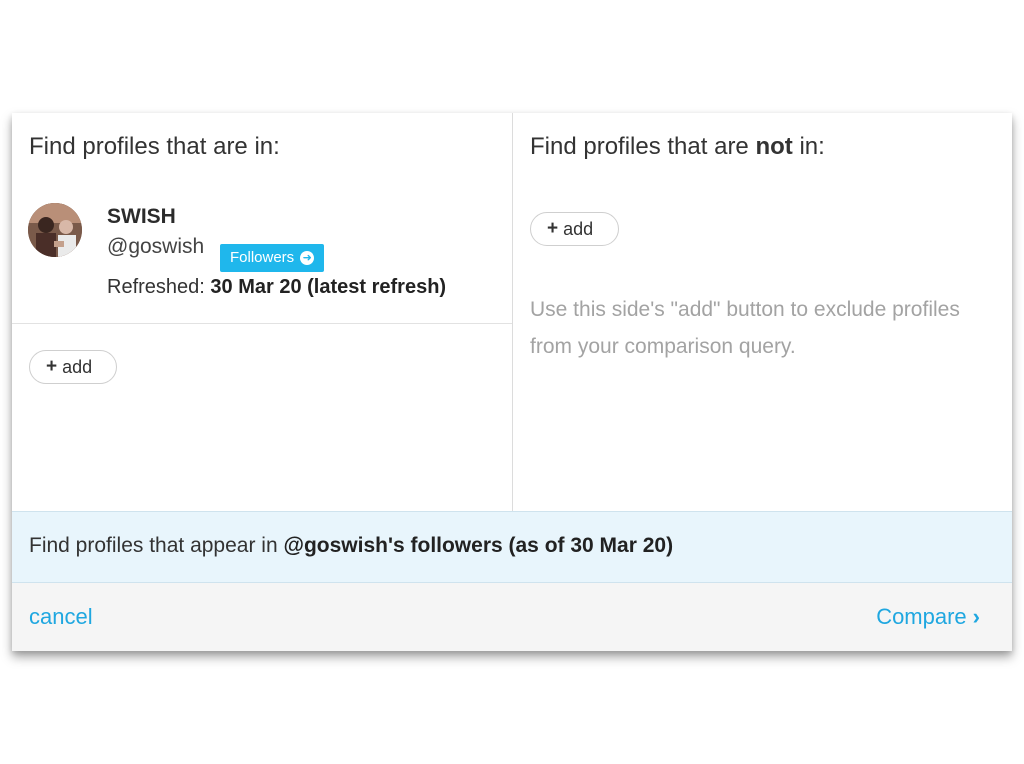 This screenshot has width=1024, height=764. I want to click on add-include-label: add, so click(77, 366).